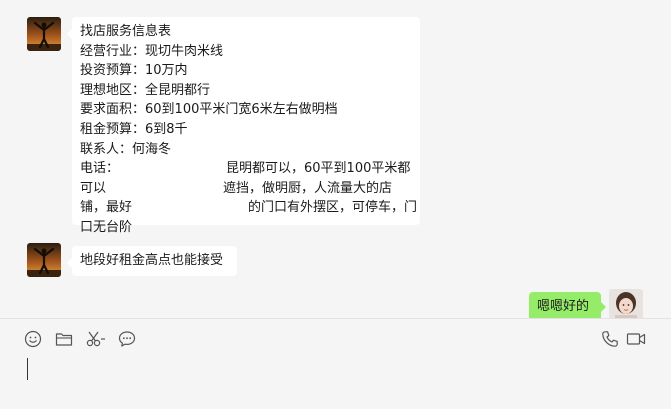  Describe the element at coordinates (563, 306) in the screenshot. I see `reply-text: 嗯嗯好的` at that location.